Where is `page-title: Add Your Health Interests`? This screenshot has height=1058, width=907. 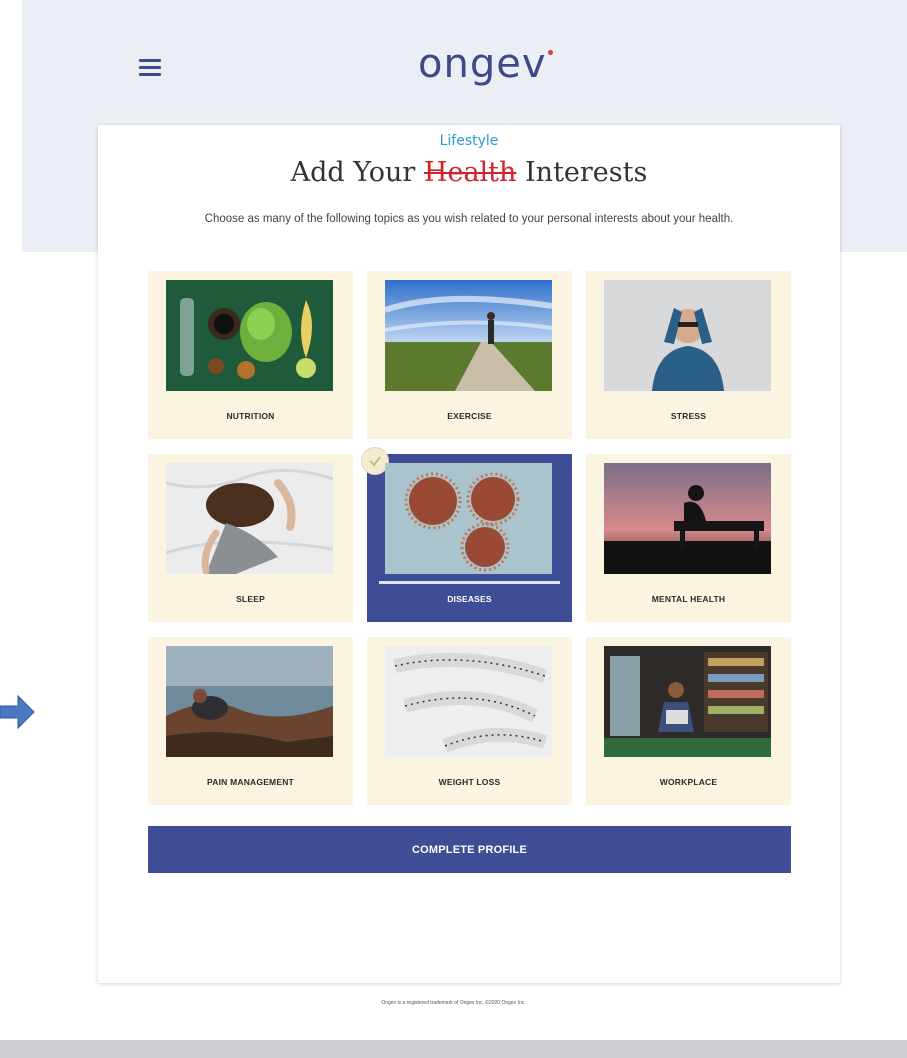
page-title: Add Your Health Interests is located at coordinates (469, 172).